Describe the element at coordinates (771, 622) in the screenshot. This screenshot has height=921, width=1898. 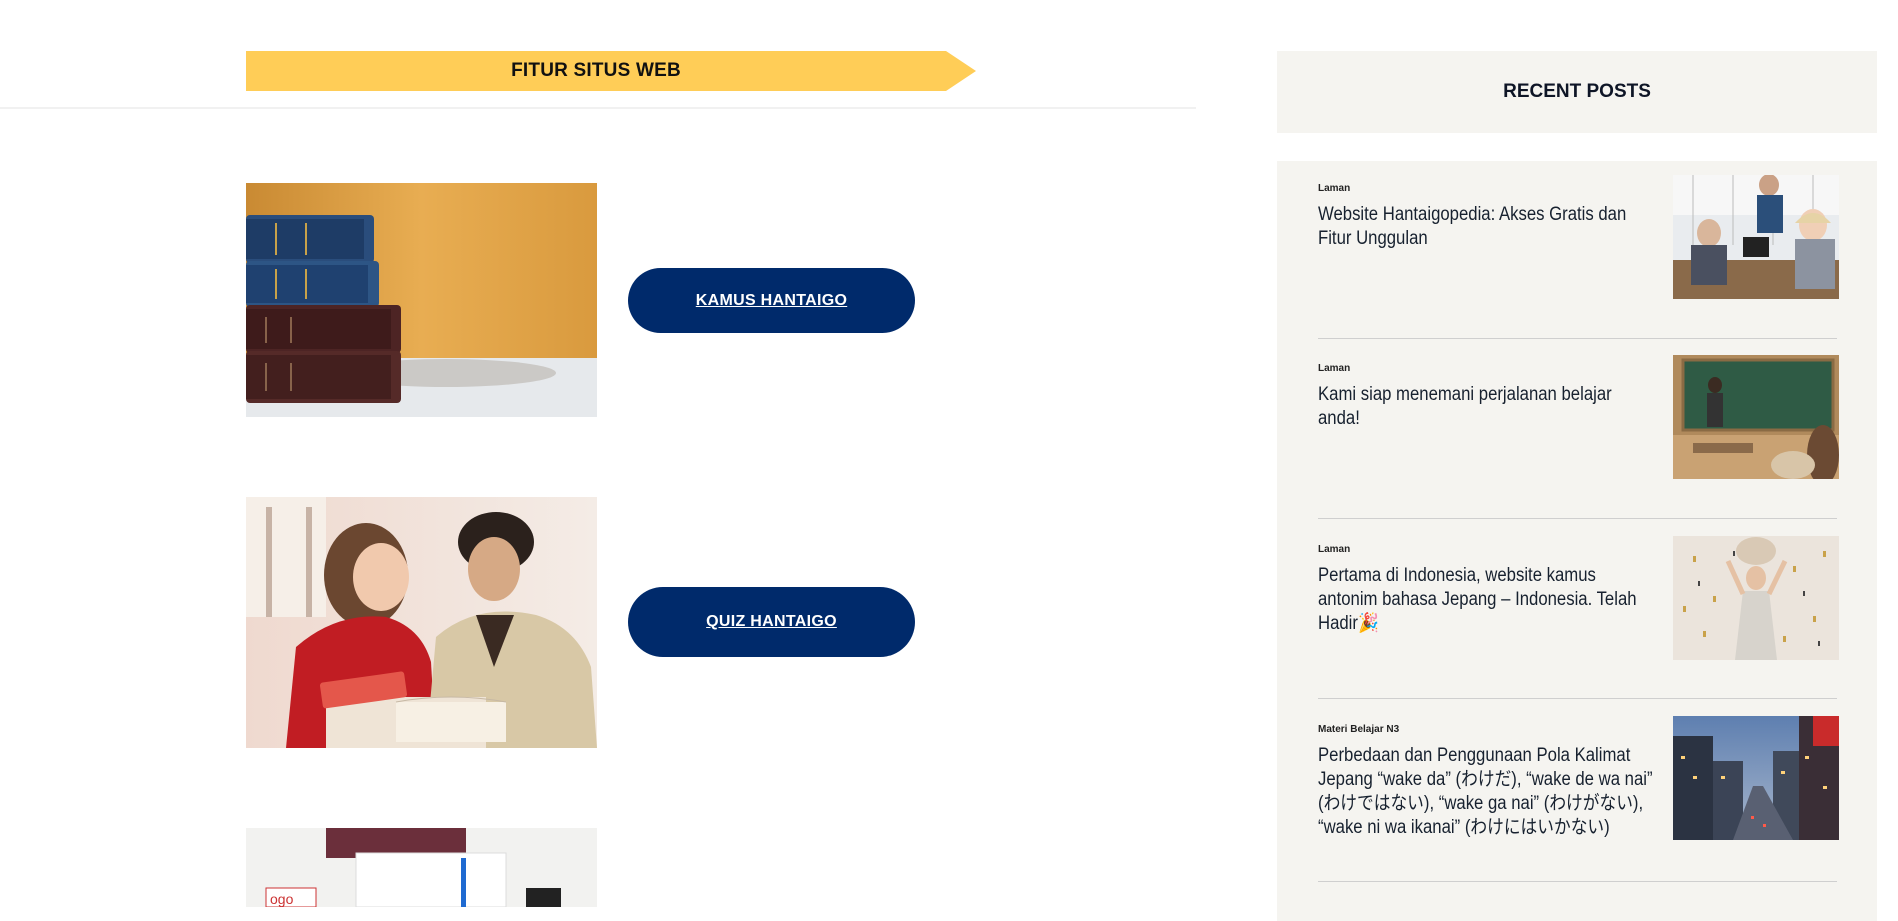
I see `quiz-hantaigo-button: QUIZ HANTAIGO` at that location.